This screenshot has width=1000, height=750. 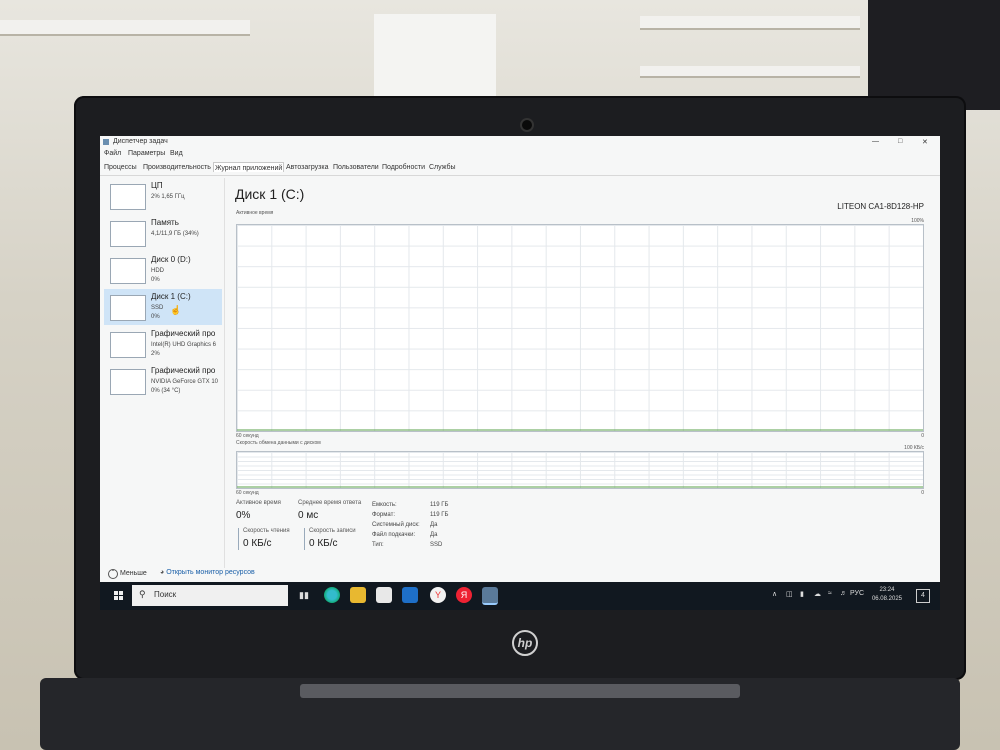 What do you see at coordinates (166, 391) in the screenshot?
I see `sidebar-item-usage: 0% (34 °C)` at bounding box center [166, 391].